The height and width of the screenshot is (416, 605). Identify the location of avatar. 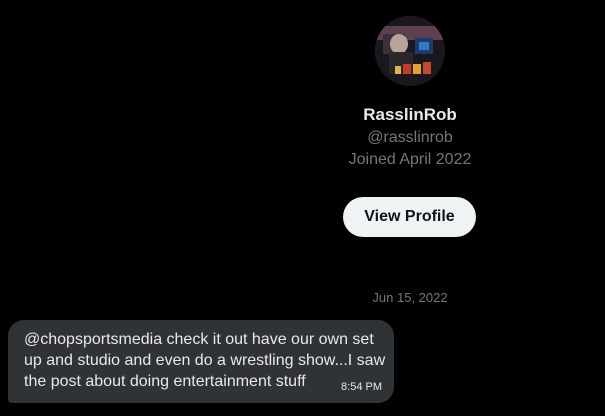
(410, 51).